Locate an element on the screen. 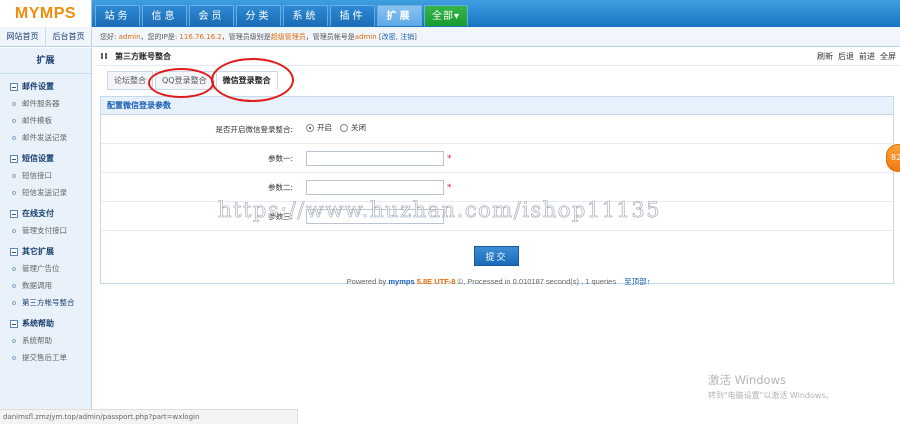  sidebar-item-label: 管理广告位 is located at coordinates (41, 268).